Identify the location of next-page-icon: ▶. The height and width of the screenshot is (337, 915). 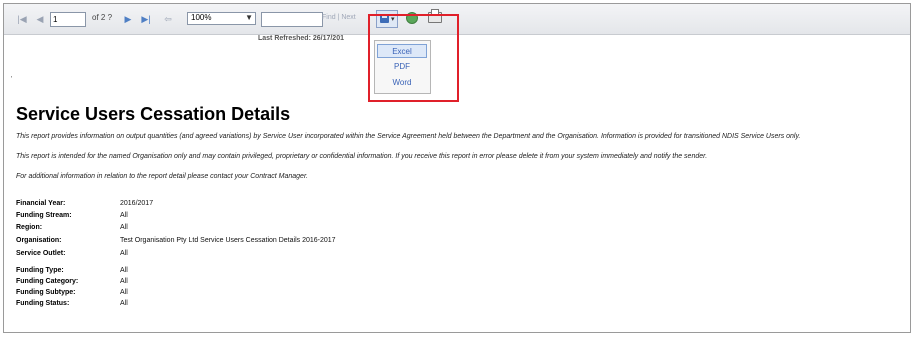
(128, 19).